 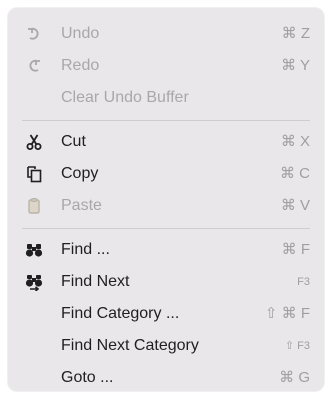 What do you see at coordinates (34, 250) in the screenshot?
I see `binoculars-icon` at bounding box center [34, 250].